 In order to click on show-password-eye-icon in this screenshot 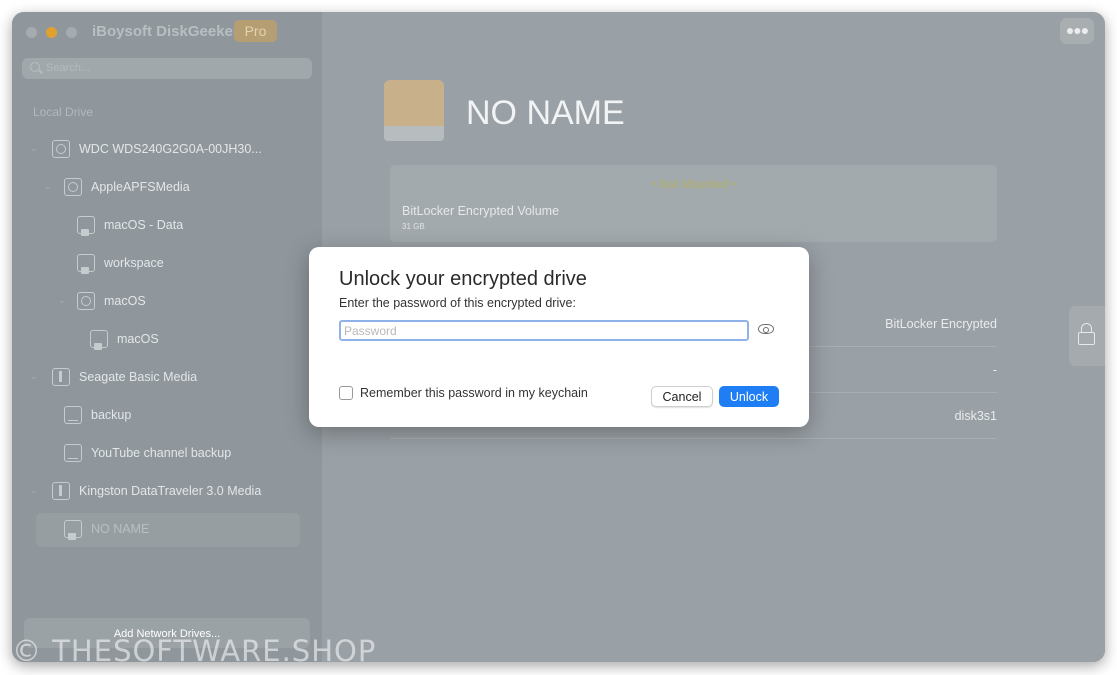, I will do `click(766, 329)`.